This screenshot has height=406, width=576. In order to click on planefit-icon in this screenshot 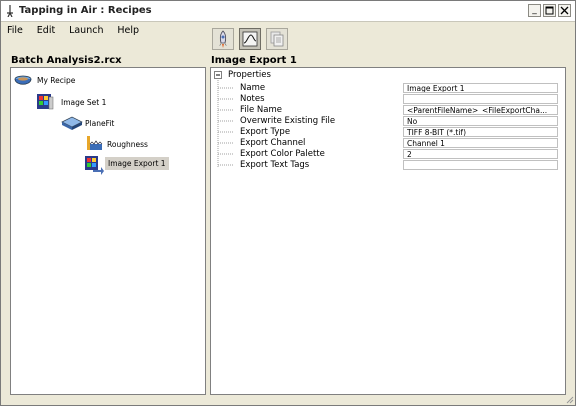, I will do `click(72, 123)`.